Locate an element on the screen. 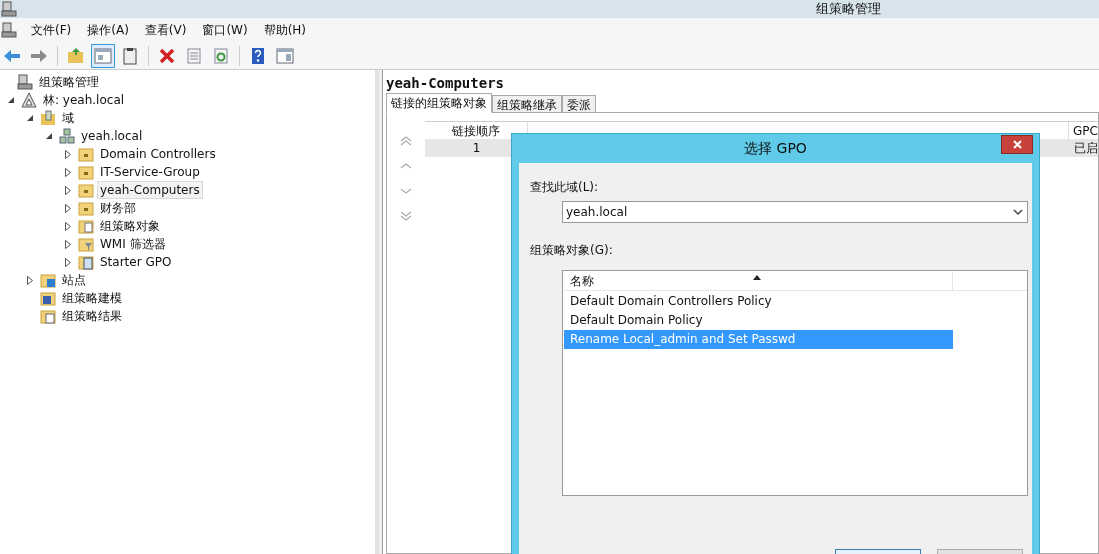  tree-item: 组策略管理 is located at coordinates (69, 82).